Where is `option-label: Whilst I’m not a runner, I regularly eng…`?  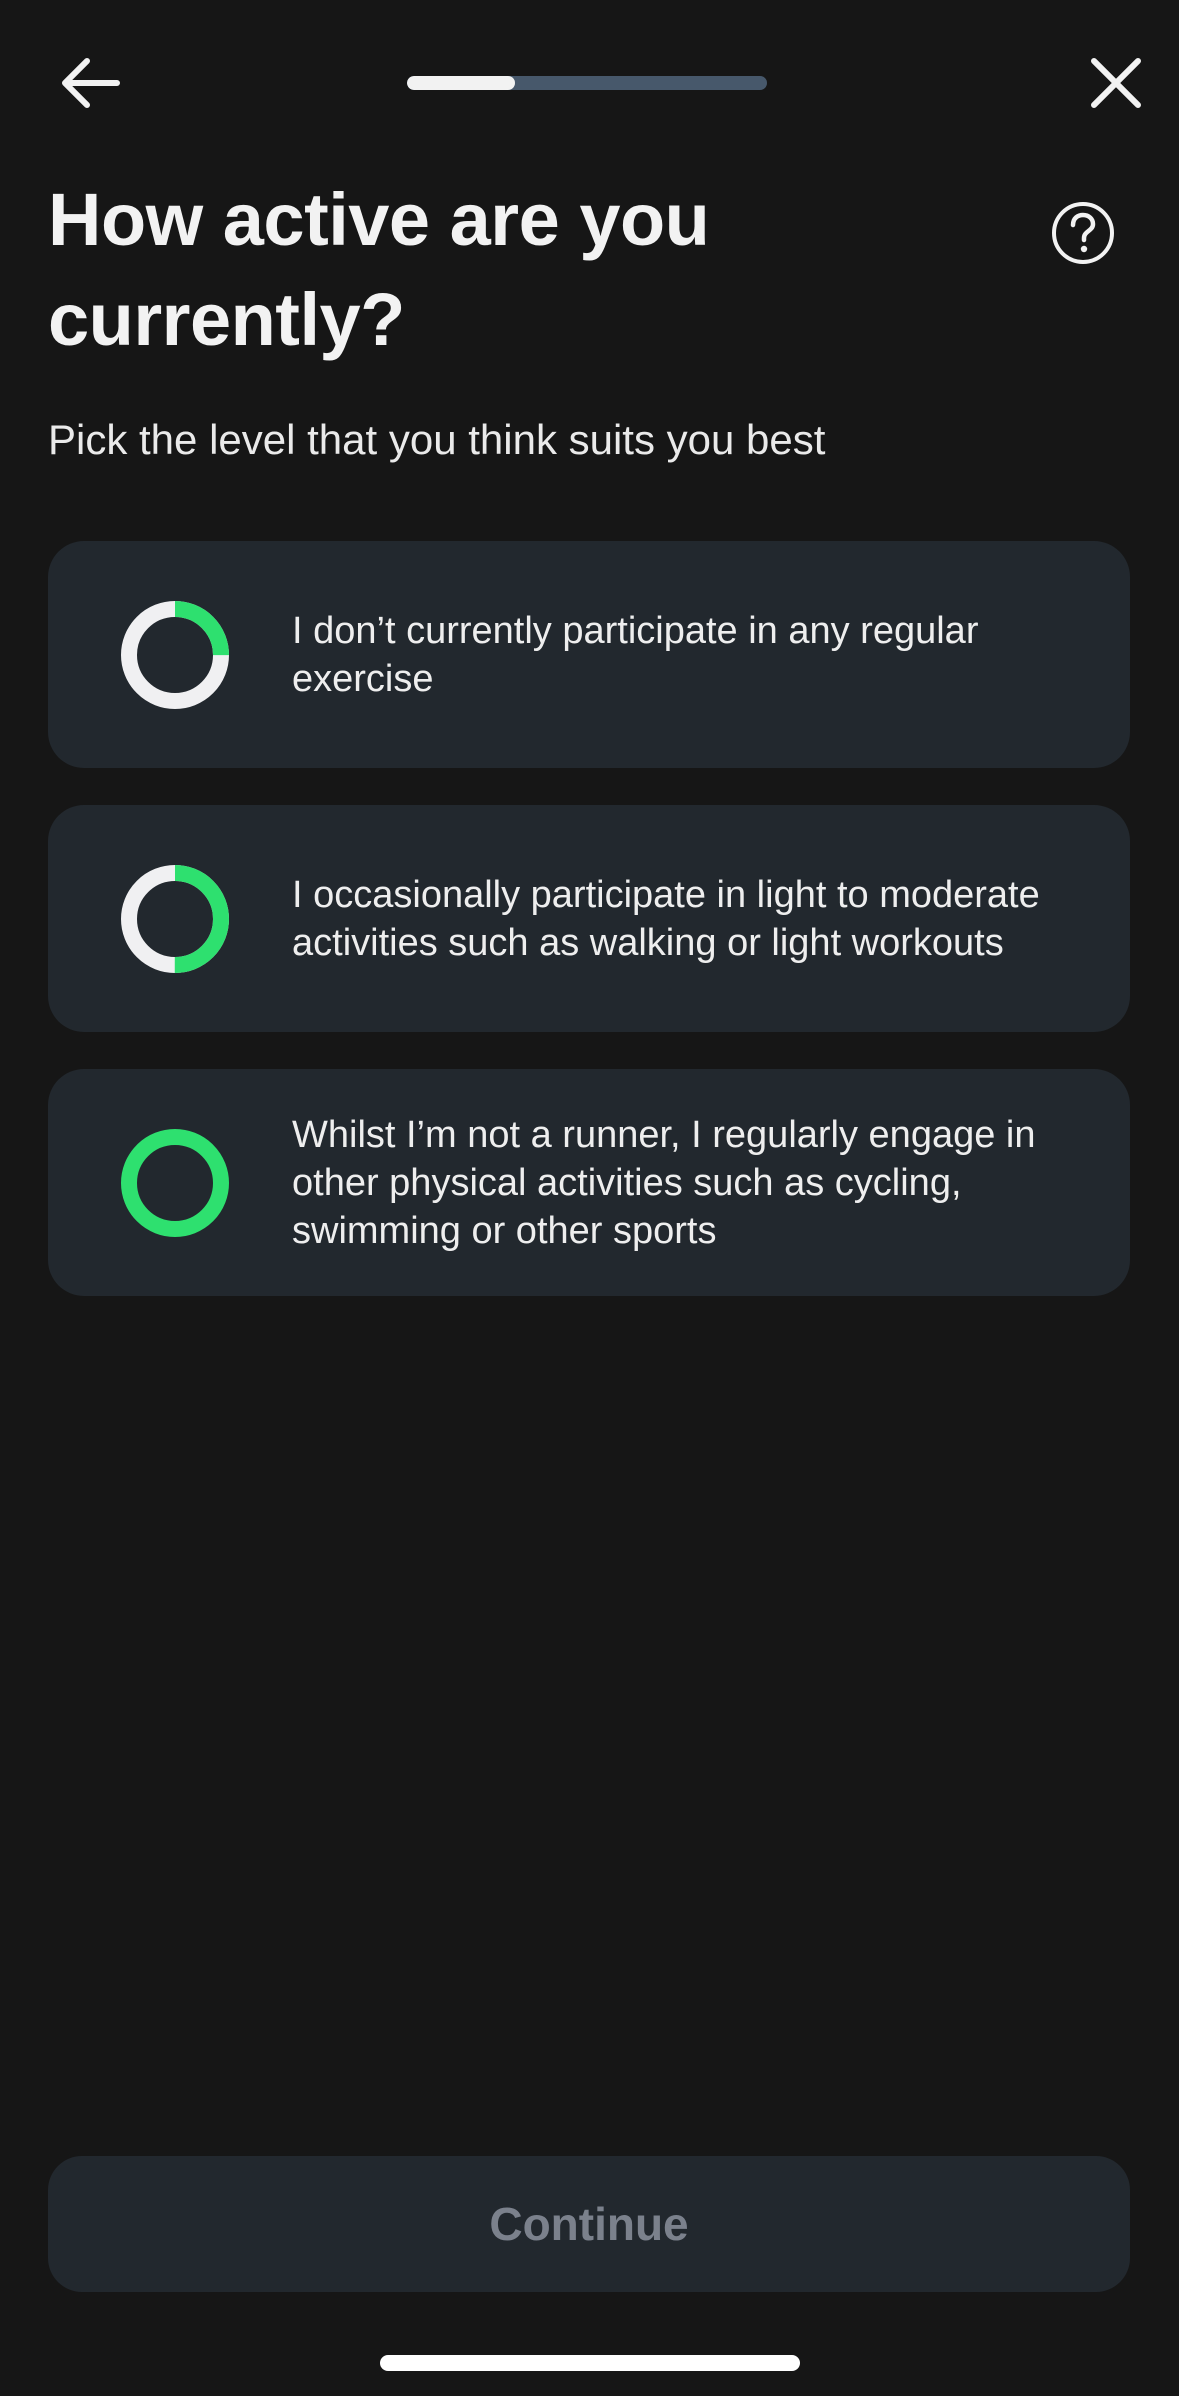
option-label: Whilst I’m not a runner, I regularly eng… is located at coordinates (664, 1182).